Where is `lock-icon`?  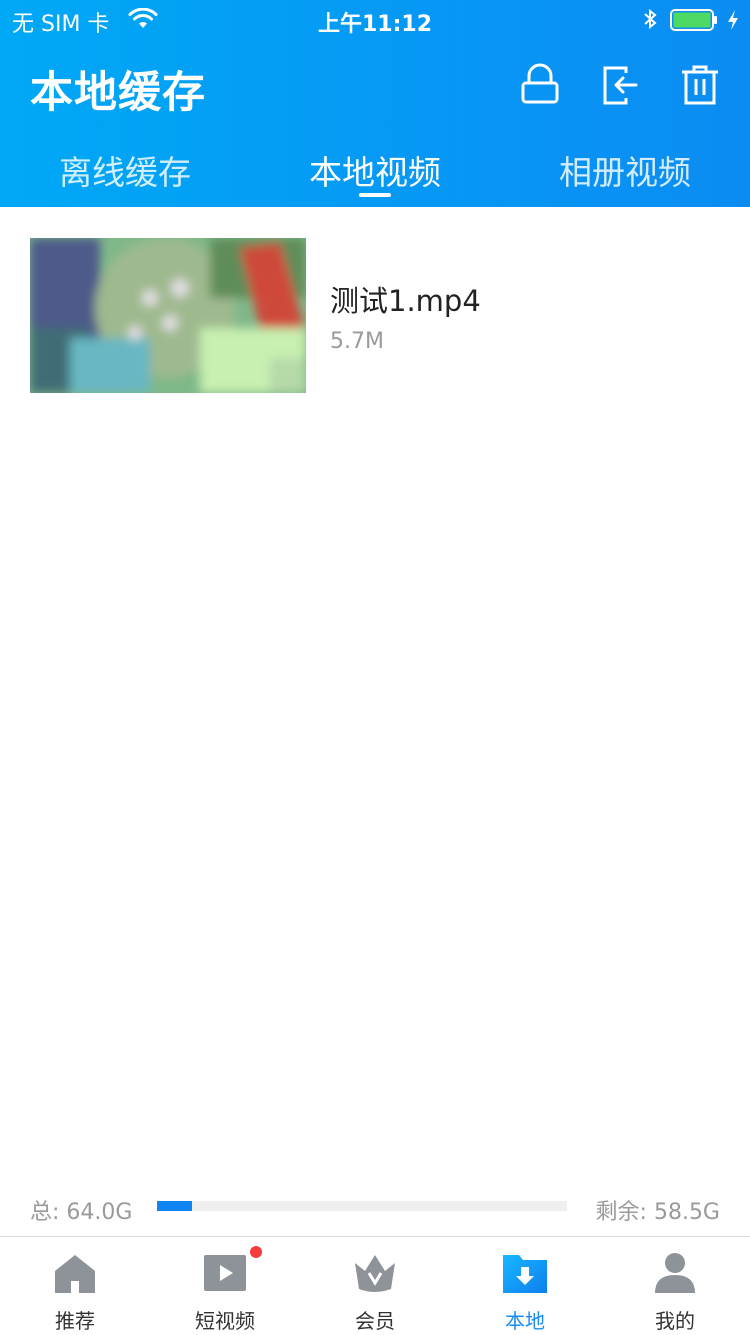
lock-icon is located at coordinates (540, 85).